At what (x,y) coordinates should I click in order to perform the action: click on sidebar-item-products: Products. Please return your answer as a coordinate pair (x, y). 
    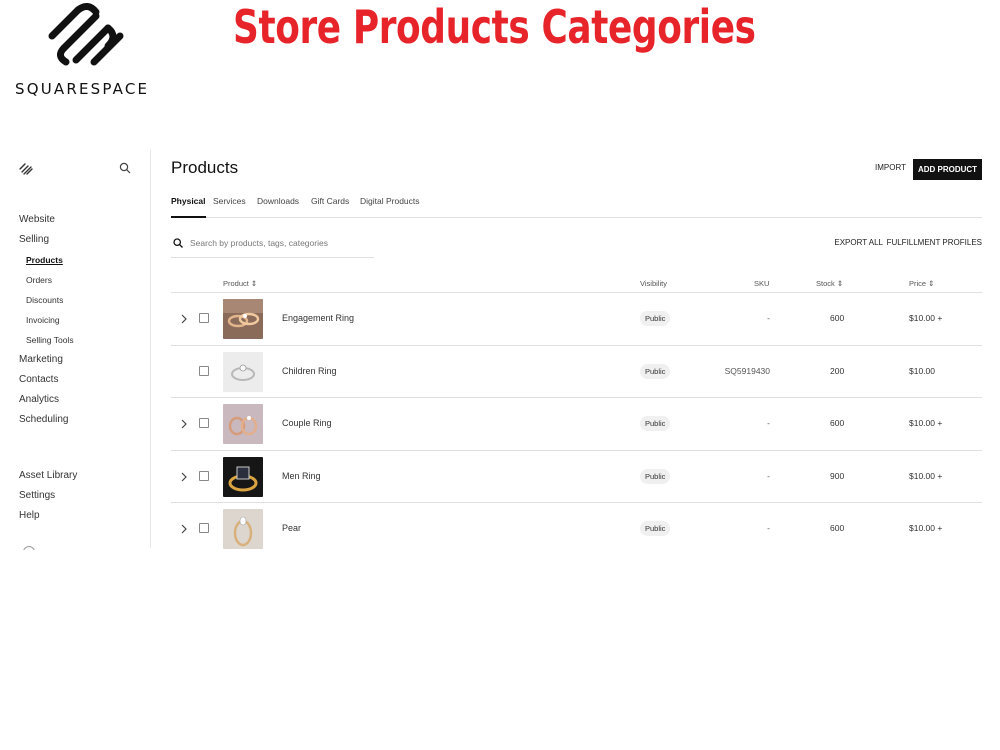
    Looking at the image, I should click on (46, 264).